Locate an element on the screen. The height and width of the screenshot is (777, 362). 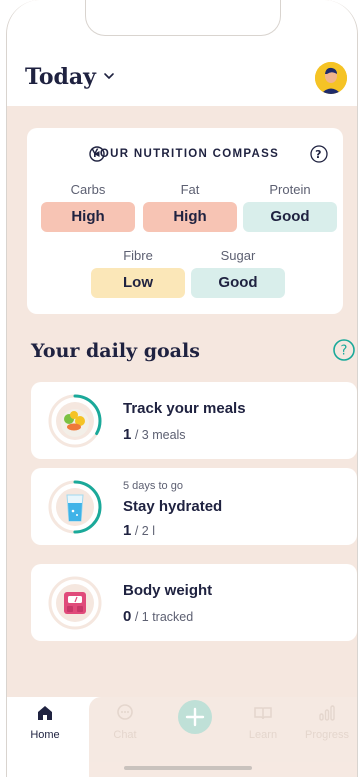
goal-progress: 0 / 1 tracked is located at coordinates (158, 616).